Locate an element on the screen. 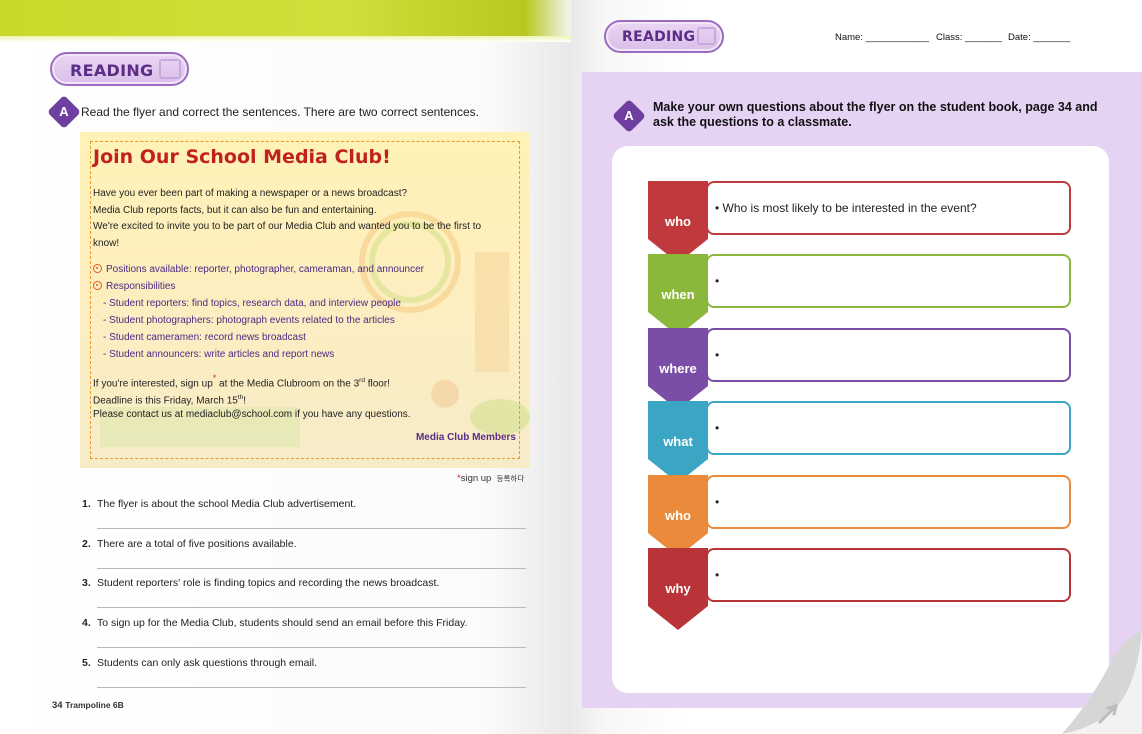 The width and height of the screenshot is (1142, 734). book-title: Trampoline 6B is located at coordinates (94, 705).